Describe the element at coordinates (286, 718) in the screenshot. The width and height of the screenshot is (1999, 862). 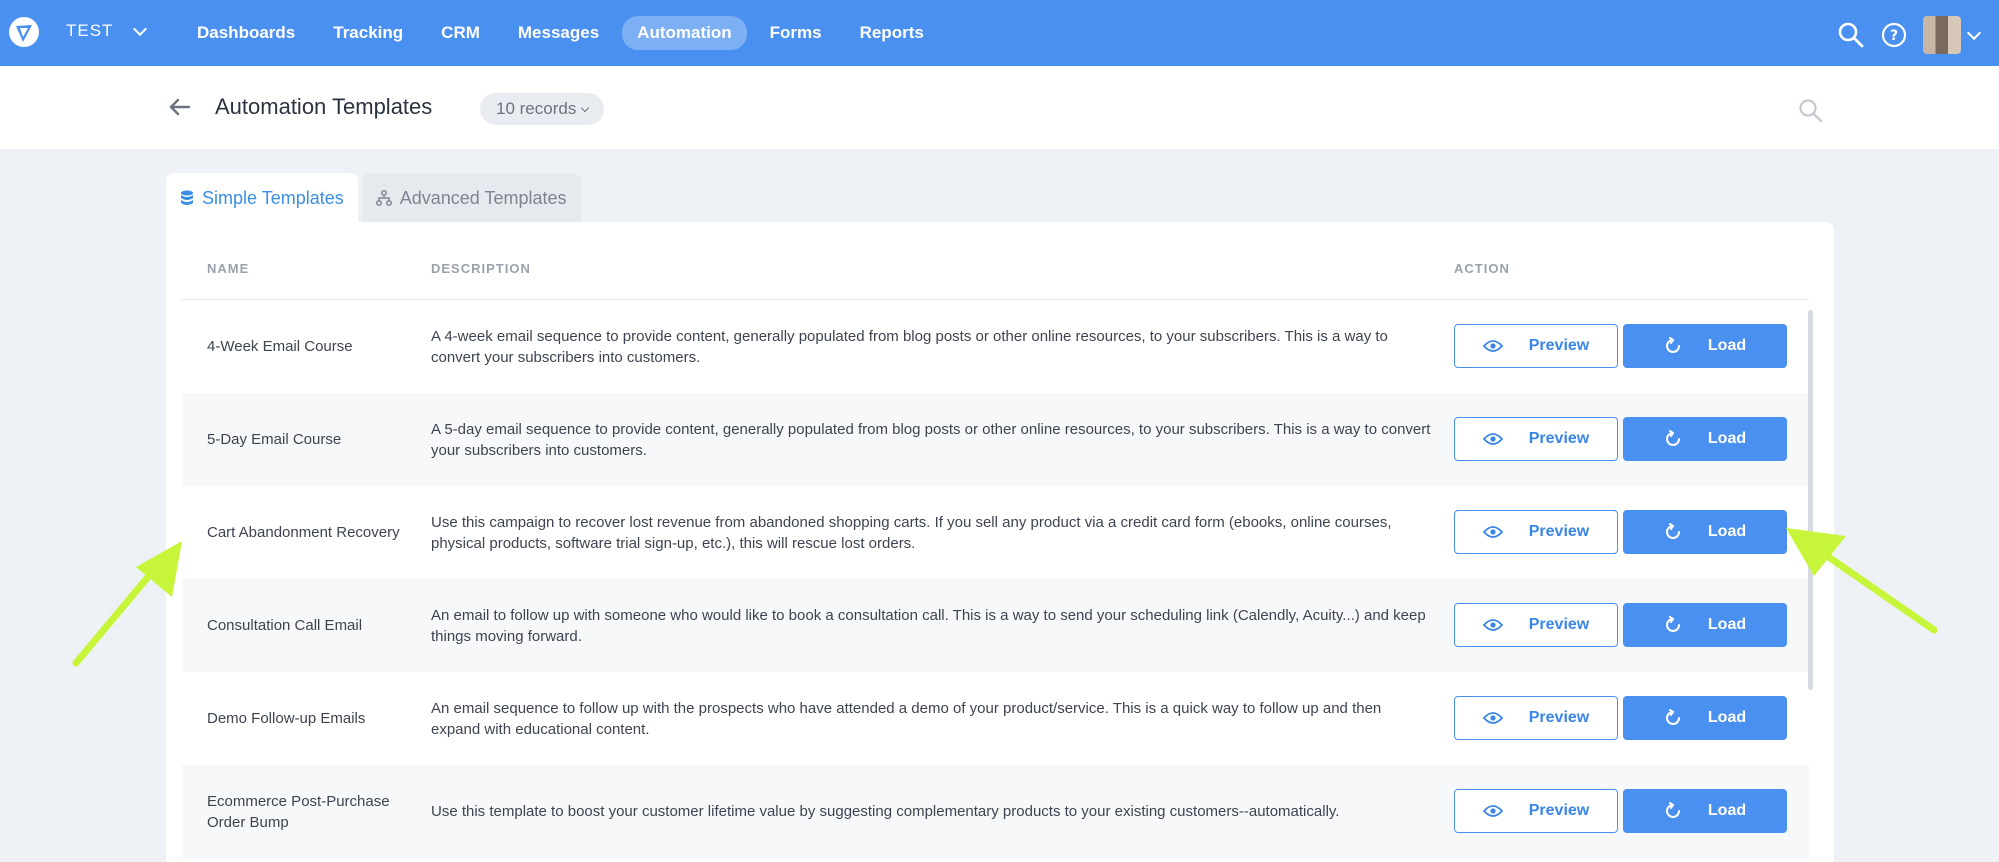
I see `template-name: Demo Follow-up Emails` at that location.